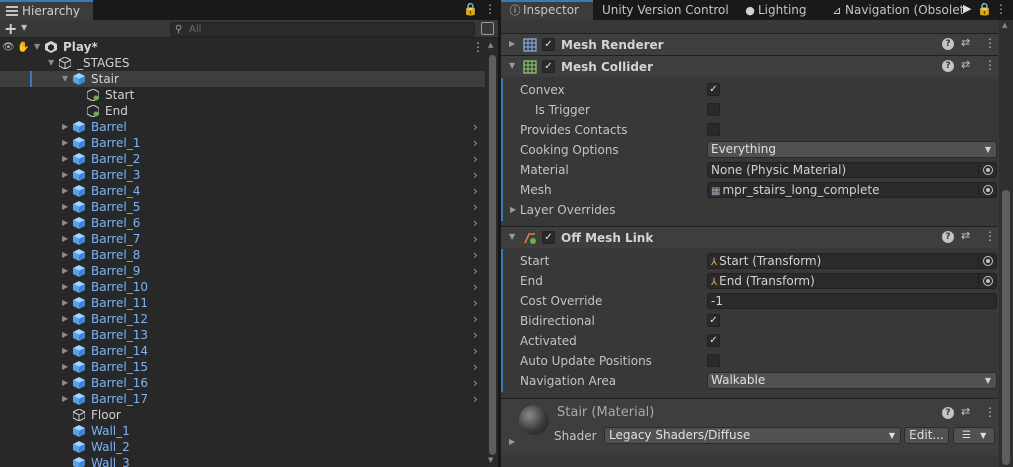 The image size is (1013, 467). What do you see at coordinates (242, 271) in the screenshot?
I see `hierarchy-row: ▶ Barrel_9 ›` at bounding box center [242, 271].